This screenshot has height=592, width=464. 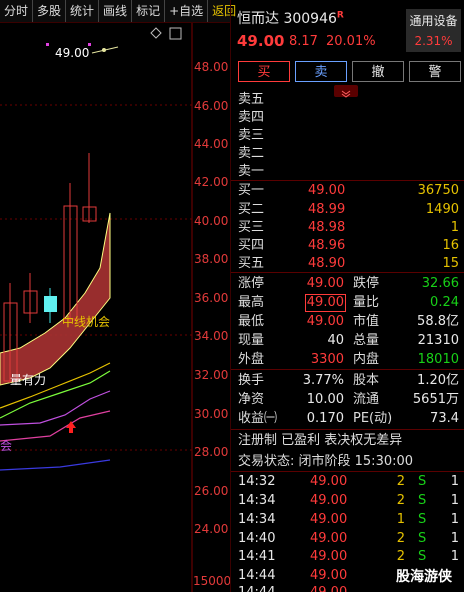 What do you see at coordinates (450, 245) in the screenshot?
I see `bid-volume: 16` at bounding box center [450, 245].